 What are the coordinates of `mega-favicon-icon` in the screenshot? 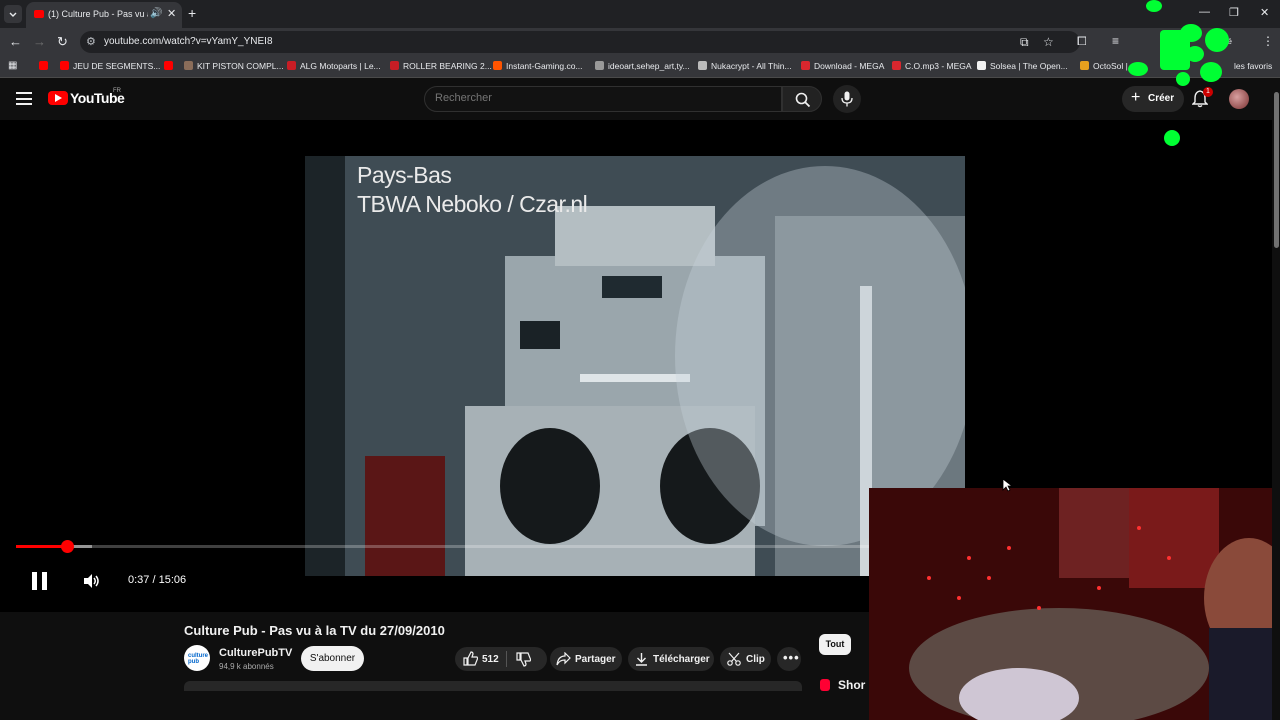 It's located at (805, 65).